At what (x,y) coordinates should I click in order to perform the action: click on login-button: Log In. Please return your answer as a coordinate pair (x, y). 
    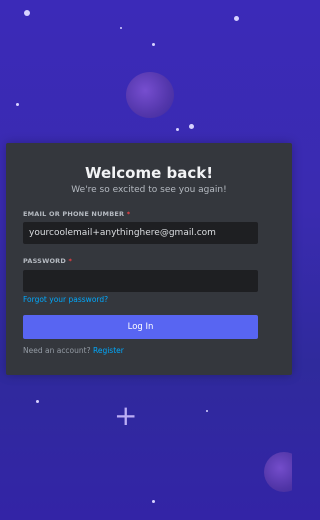
    Looking at the image, I should click on (140, 327).